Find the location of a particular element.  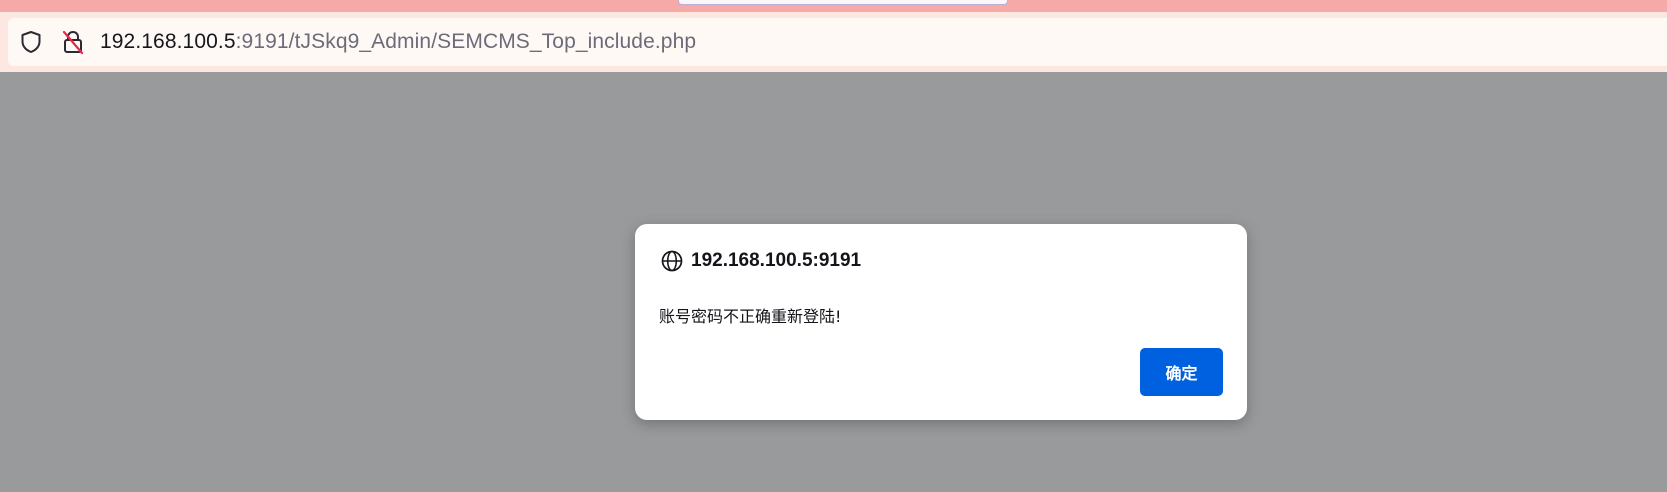

url-host: 192.168.100.5 is located at coordinates (168, 41).